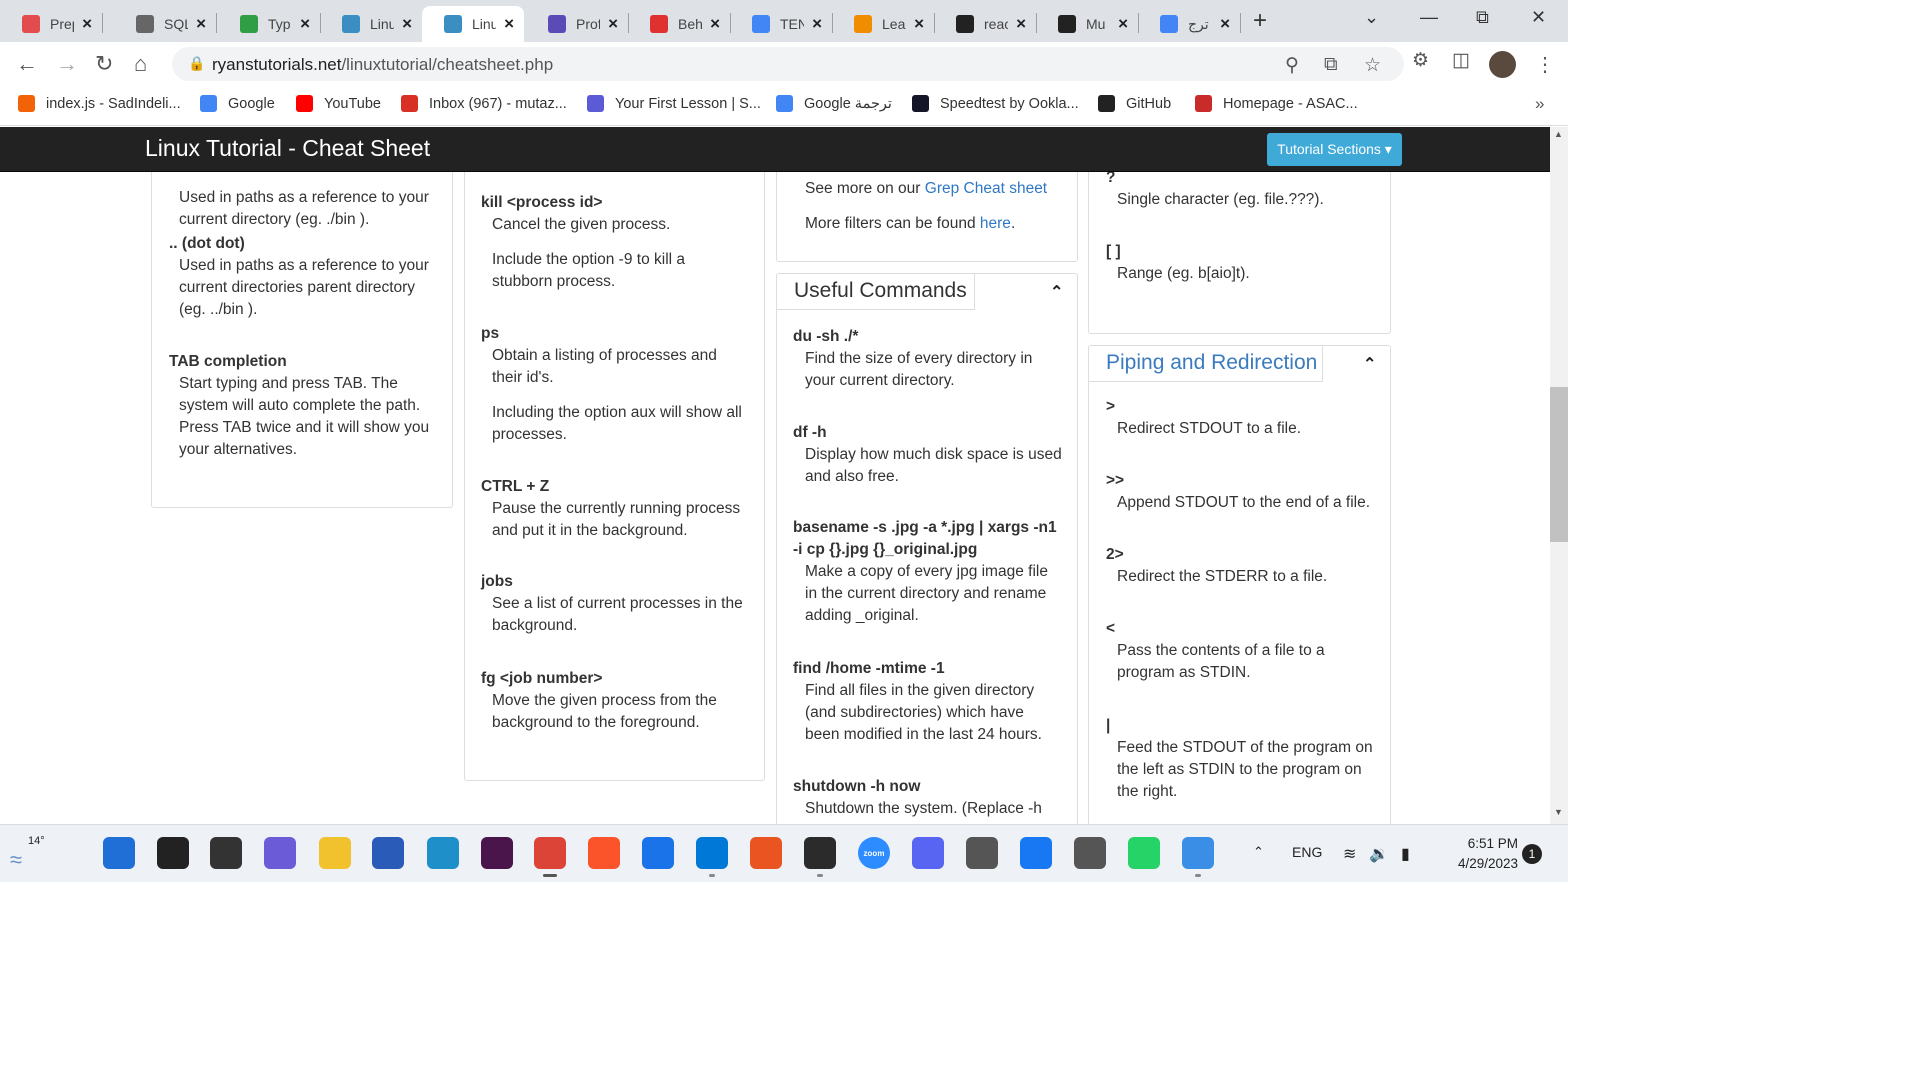 The width and height of the screenshot is (1920, 1080). I want to click on extensions-icon: ⚙, so click(1420, 60).